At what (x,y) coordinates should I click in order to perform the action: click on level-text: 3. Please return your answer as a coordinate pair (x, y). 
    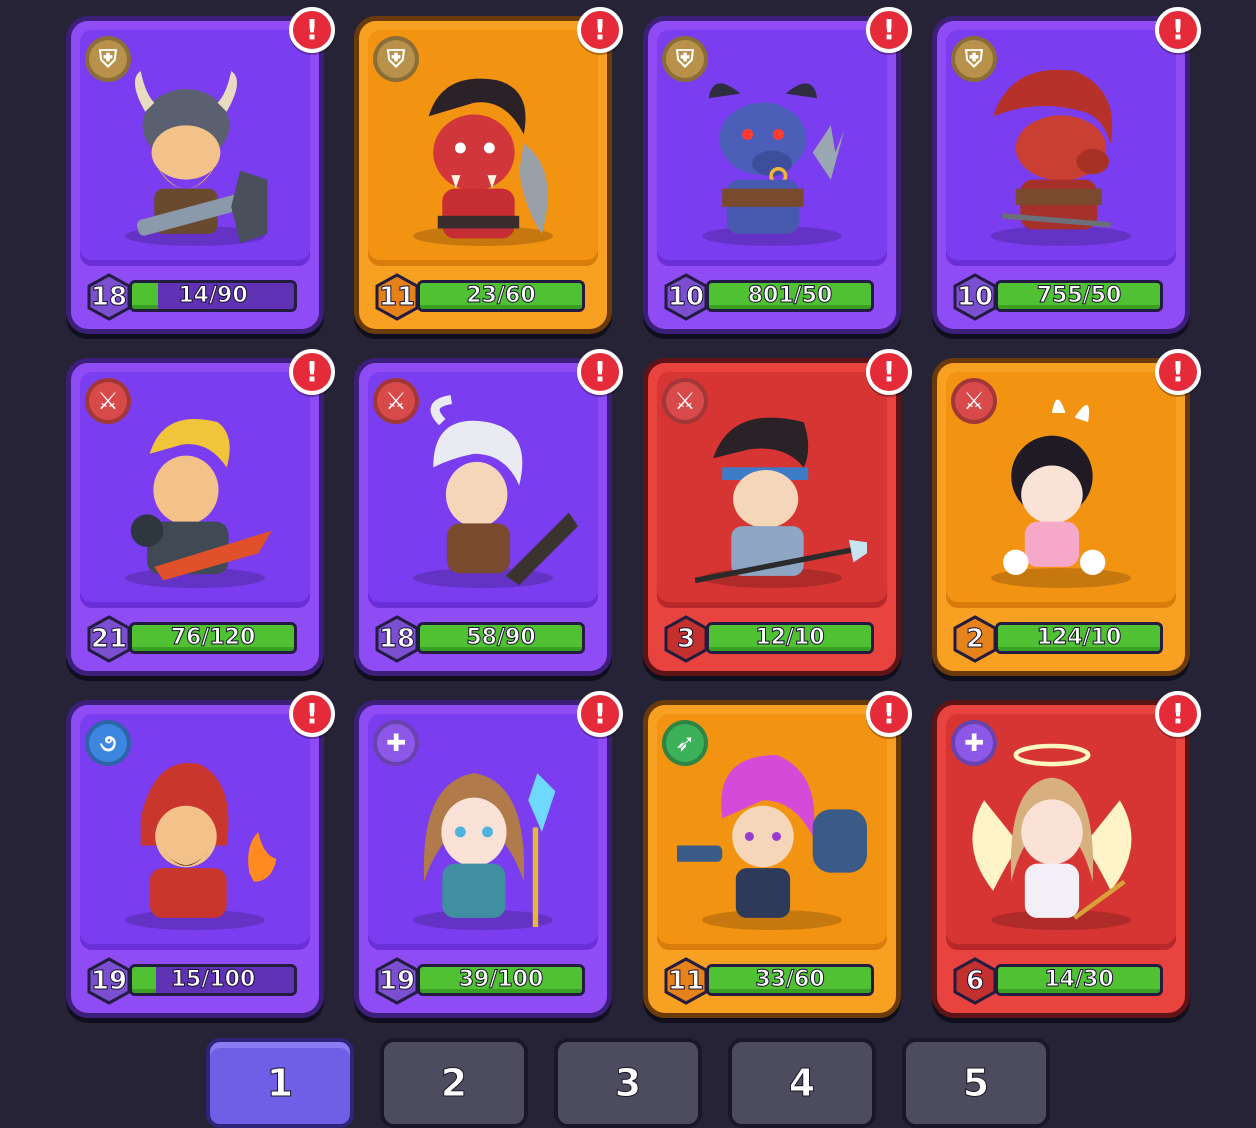
    Looking at the image, I should click on (686, 639).